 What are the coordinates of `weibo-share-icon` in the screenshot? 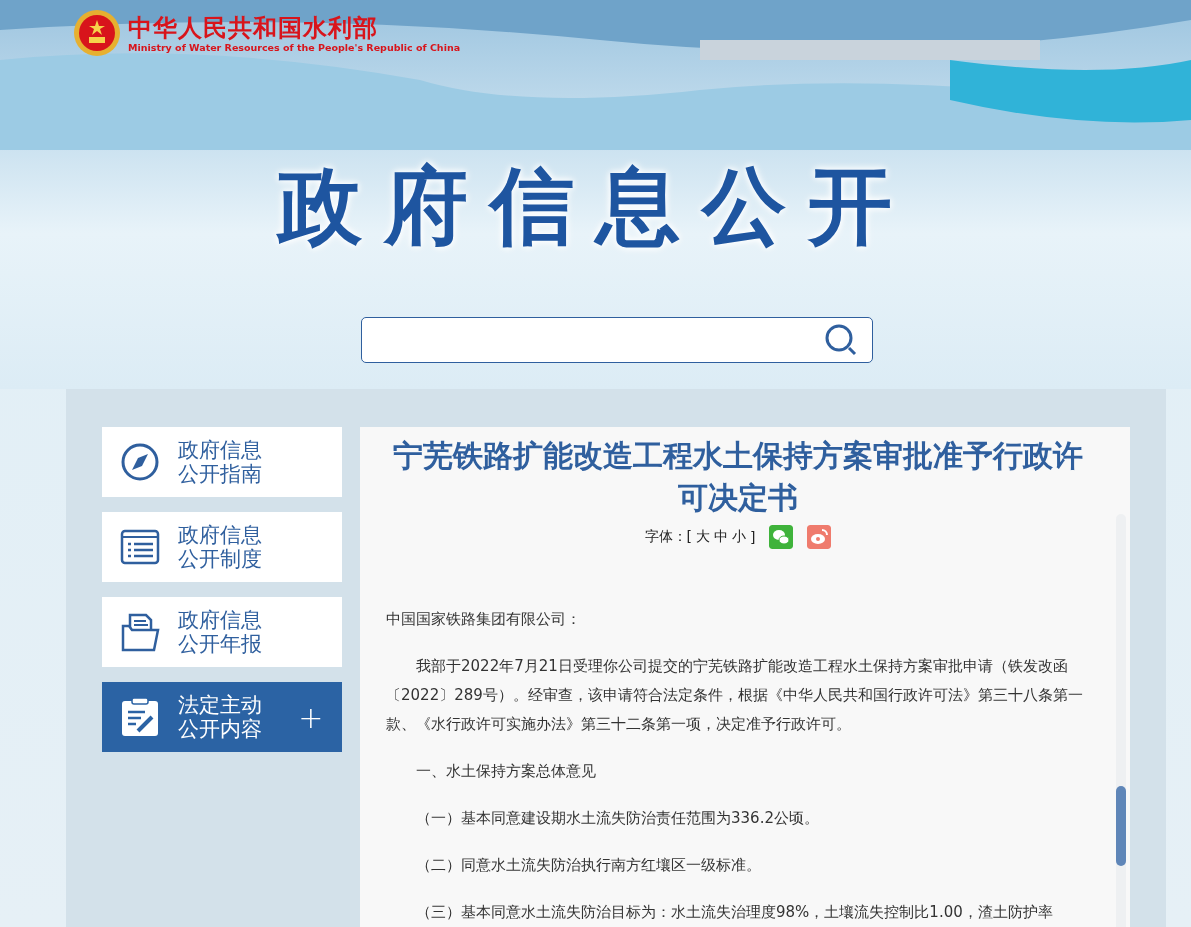 It's located at (819, 537).